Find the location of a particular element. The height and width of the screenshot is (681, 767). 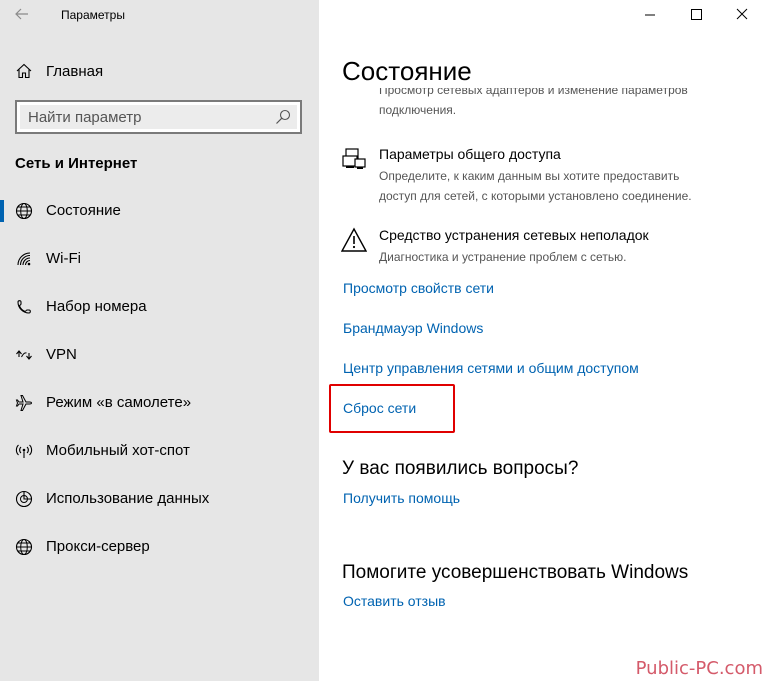

troubleshooter-title: Средство устранения сетевых неполадок is located at coordinates (514, 235).